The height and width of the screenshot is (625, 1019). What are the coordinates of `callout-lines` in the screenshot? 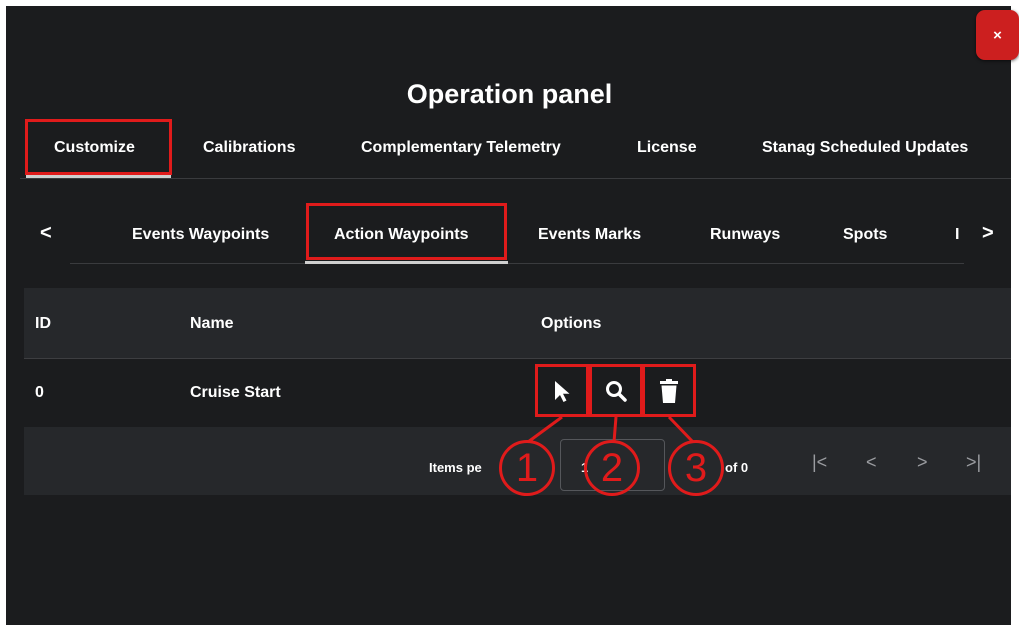 It's located at (611, 429).